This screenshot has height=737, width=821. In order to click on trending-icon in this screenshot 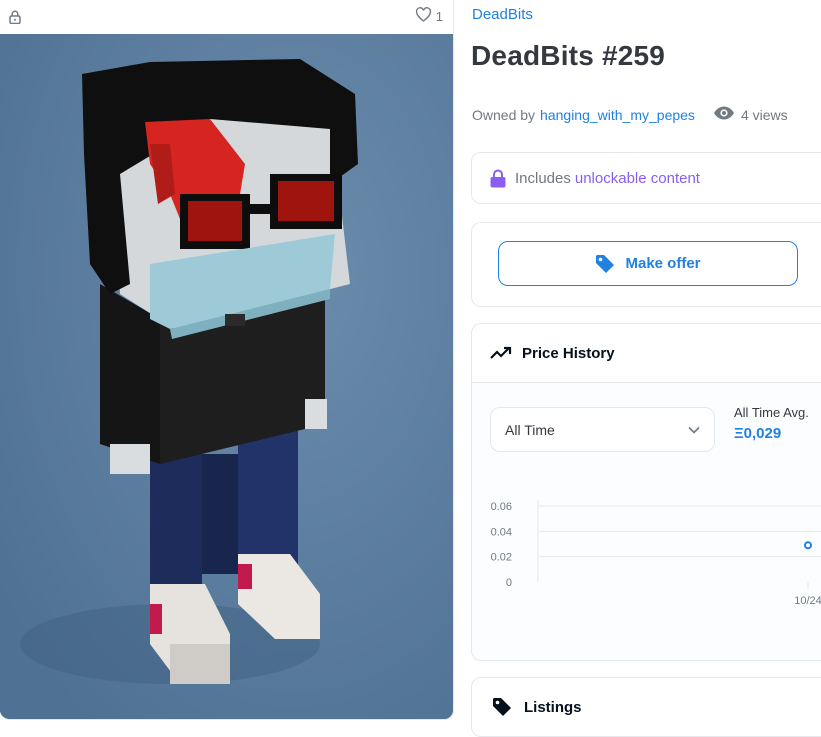, I will do `click(501, 353)`.